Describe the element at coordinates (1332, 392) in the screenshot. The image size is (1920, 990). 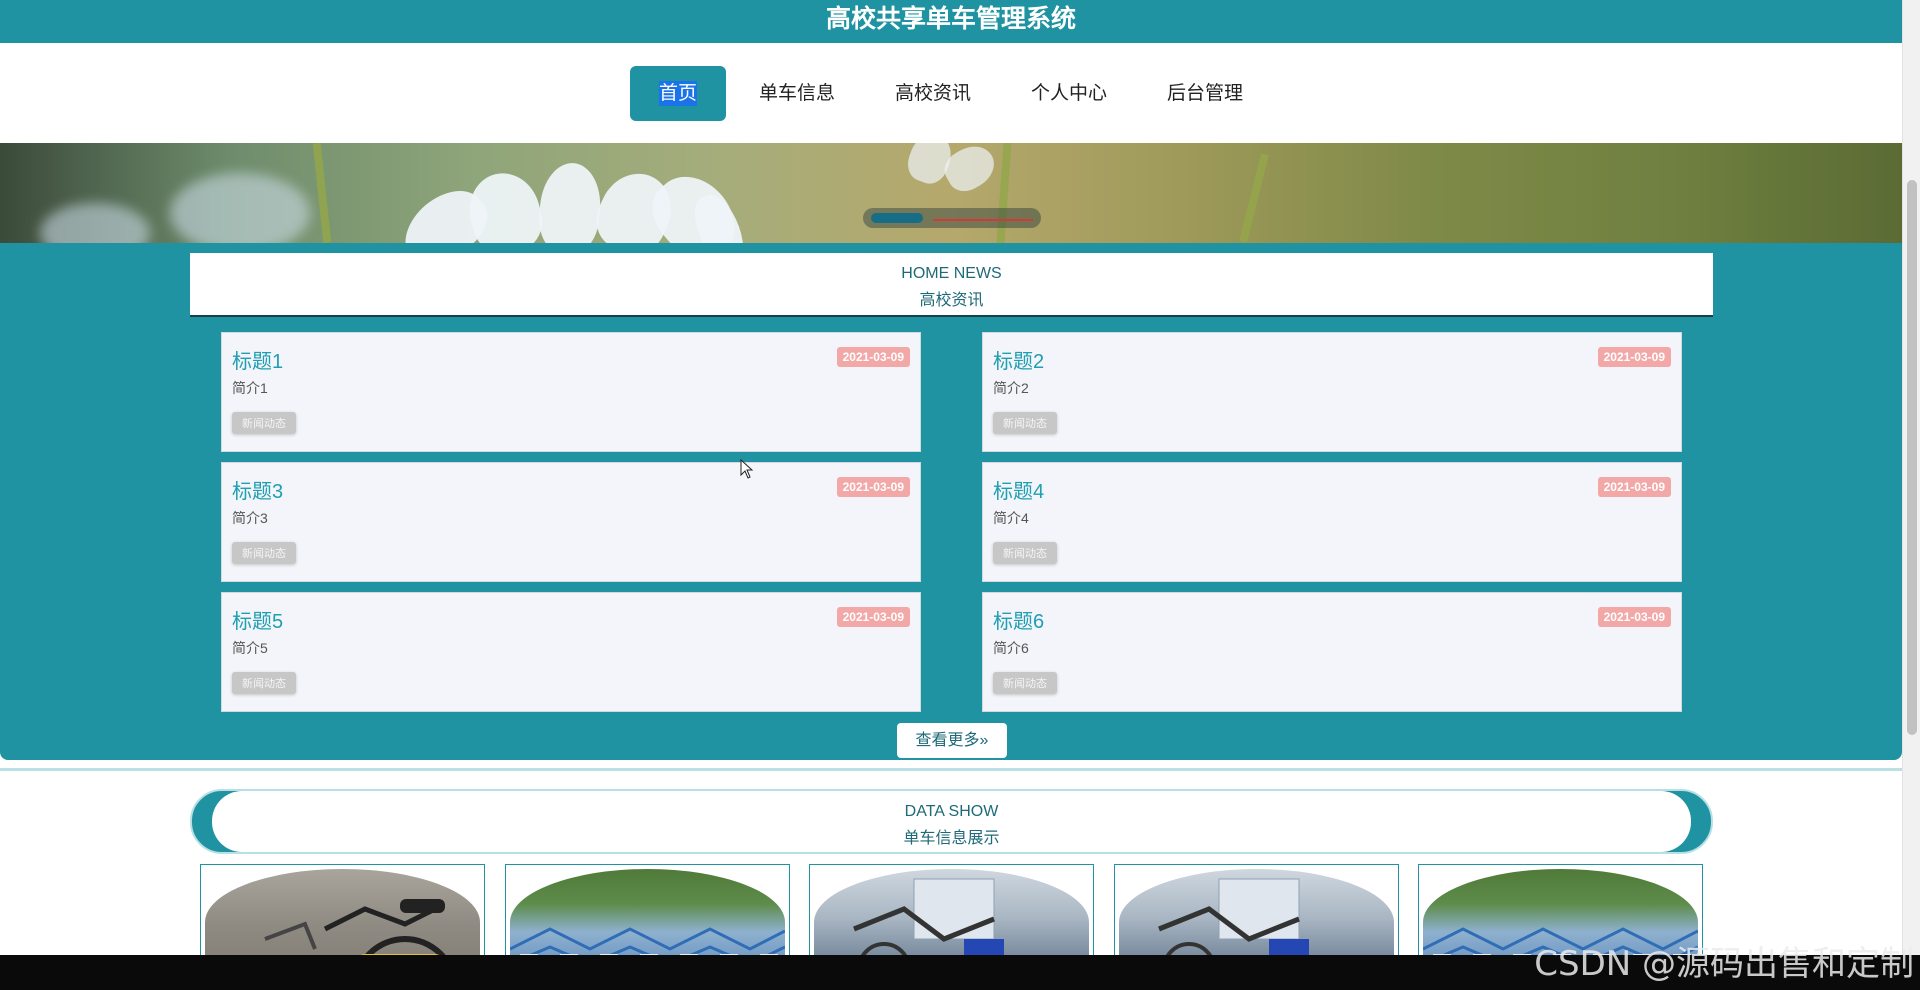
I see `news-card: 标题2 2021-03-09 简介2 新闻动态` at that location.